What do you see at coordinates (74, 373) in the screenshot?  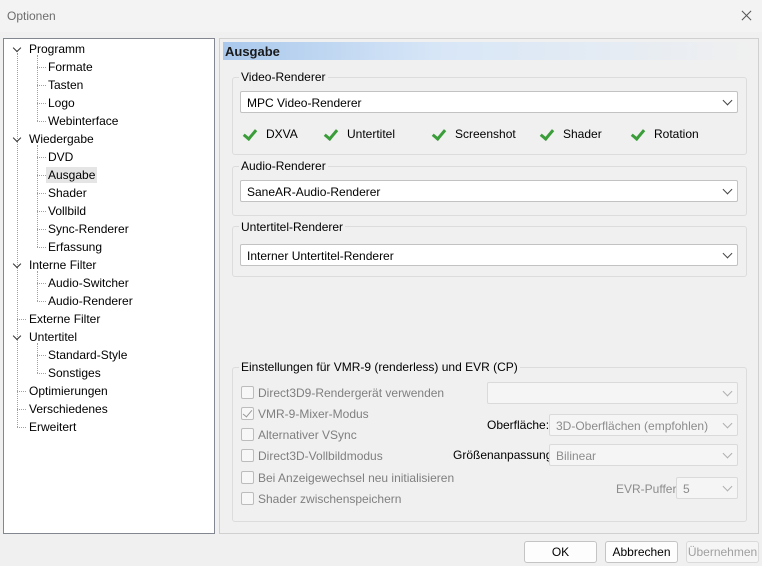 I see `tree-item: Sonstiges` at bounding box center [74, 373].